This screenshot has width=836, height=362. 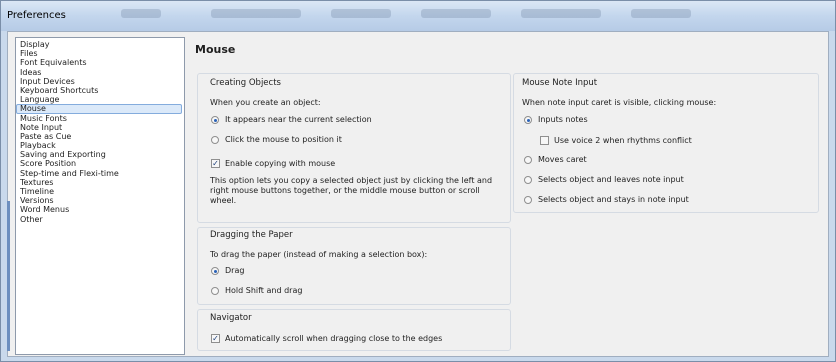 What do you see at coordinates (99, 53) in the screenshot?
I see `category-files: Files` at bounding box center [99, 53].